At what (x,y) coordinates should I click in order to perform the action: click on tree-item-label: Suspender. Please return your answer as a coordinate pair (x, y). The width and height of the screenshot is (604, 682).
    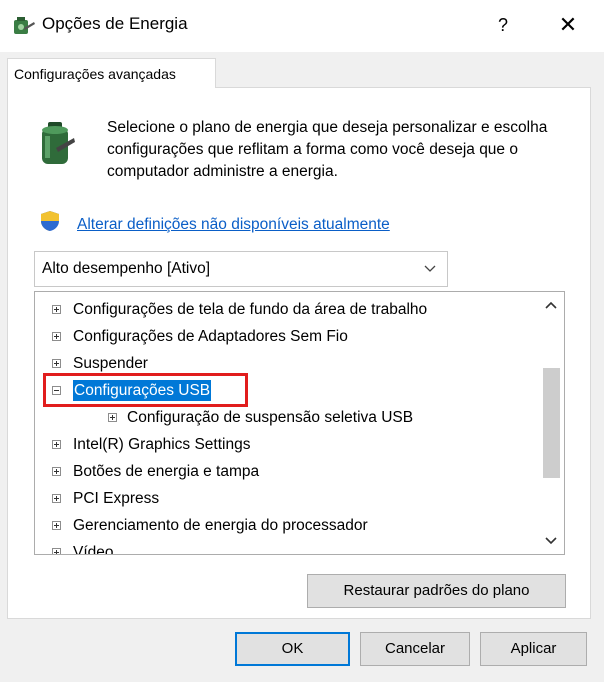
    Looking at the image, I should click on (110, 363).